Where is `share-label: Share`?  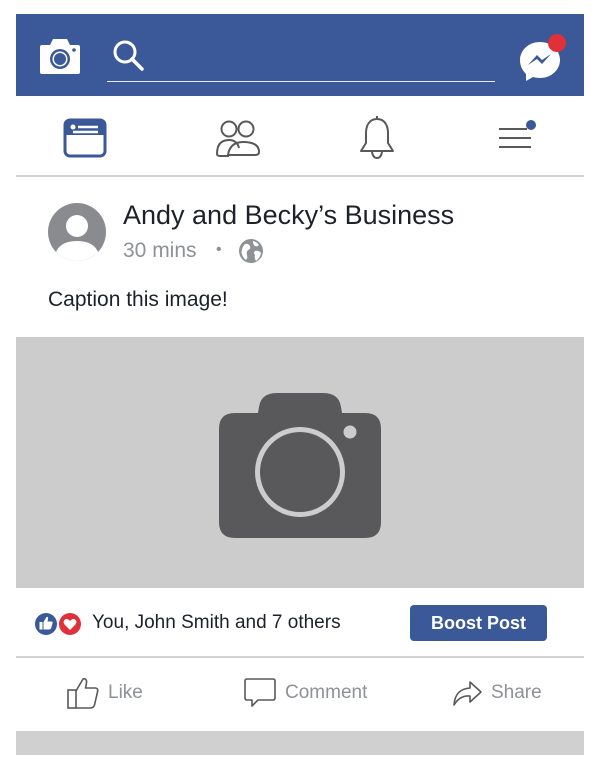
share-label: Share is located at coordinates (516, 692).